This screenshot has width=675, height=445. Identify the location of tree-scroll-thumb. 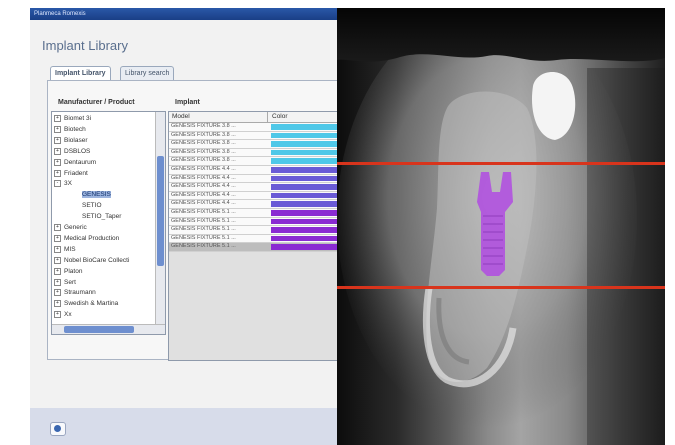
(160, 211).